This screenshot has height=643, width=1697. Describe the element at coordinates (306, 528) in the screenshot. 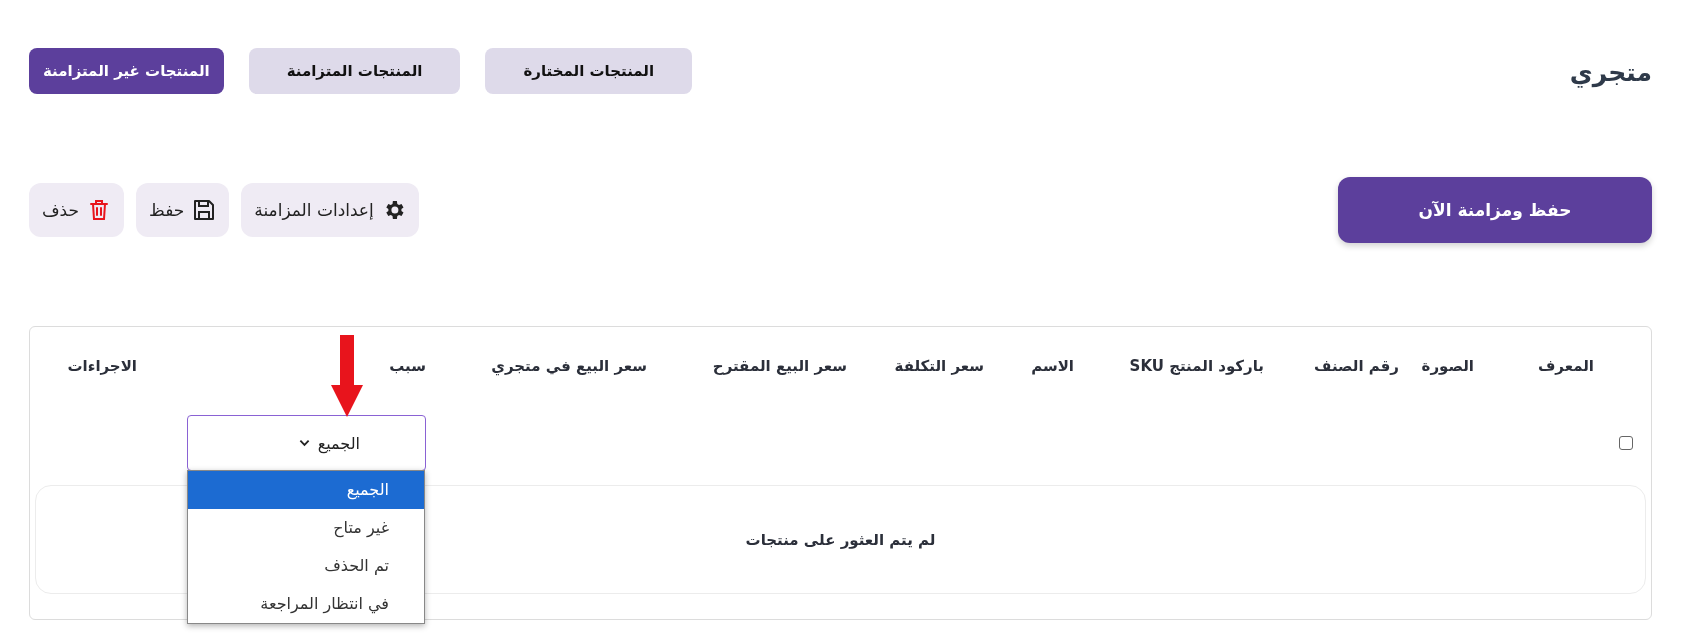

I see `dropdown-option: غير متاح` at that location.